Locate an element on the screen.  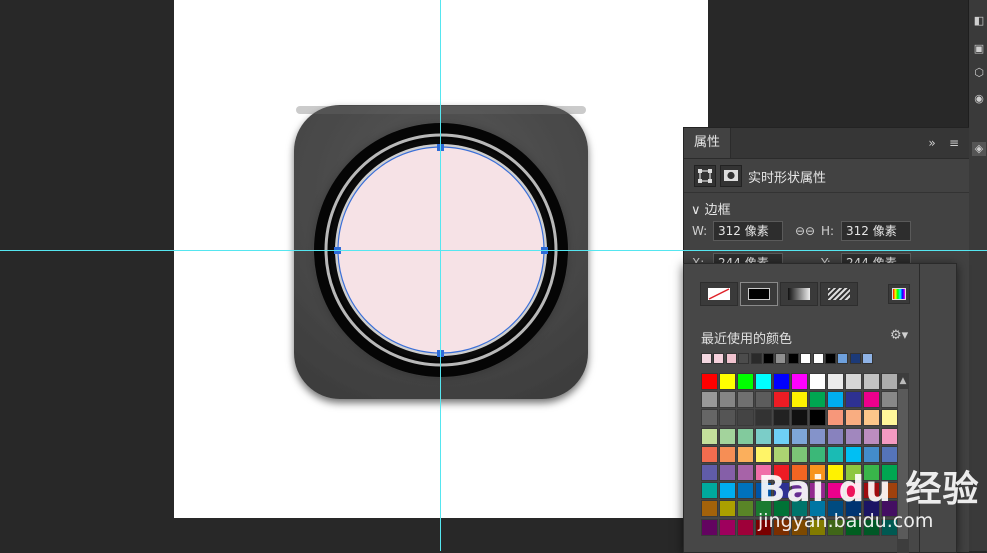
tool-icon-1: ◧ is located at coordinates (979, 21).